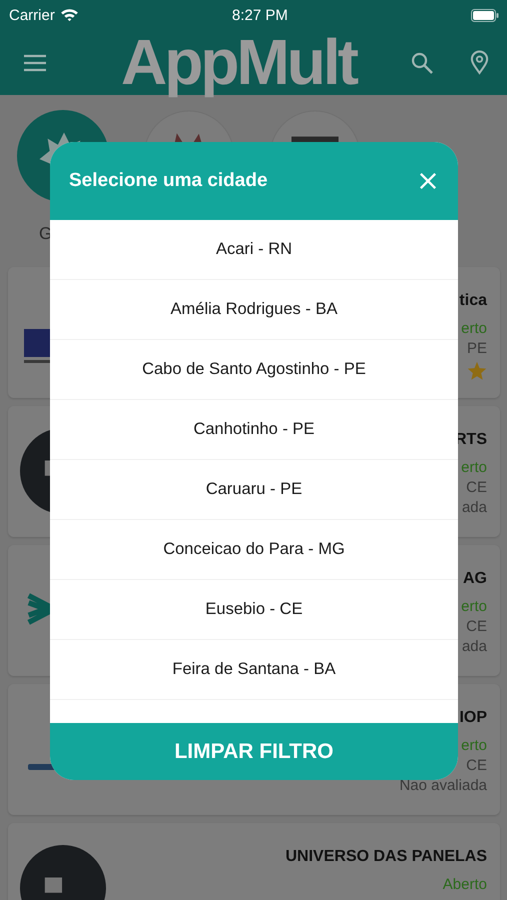 This screenshot has width=507, height=900. What do you see at coordinates (254, 610) in the screenshot?
I see `city-option: Eusebio - CE` at bounding box center [254, 610].